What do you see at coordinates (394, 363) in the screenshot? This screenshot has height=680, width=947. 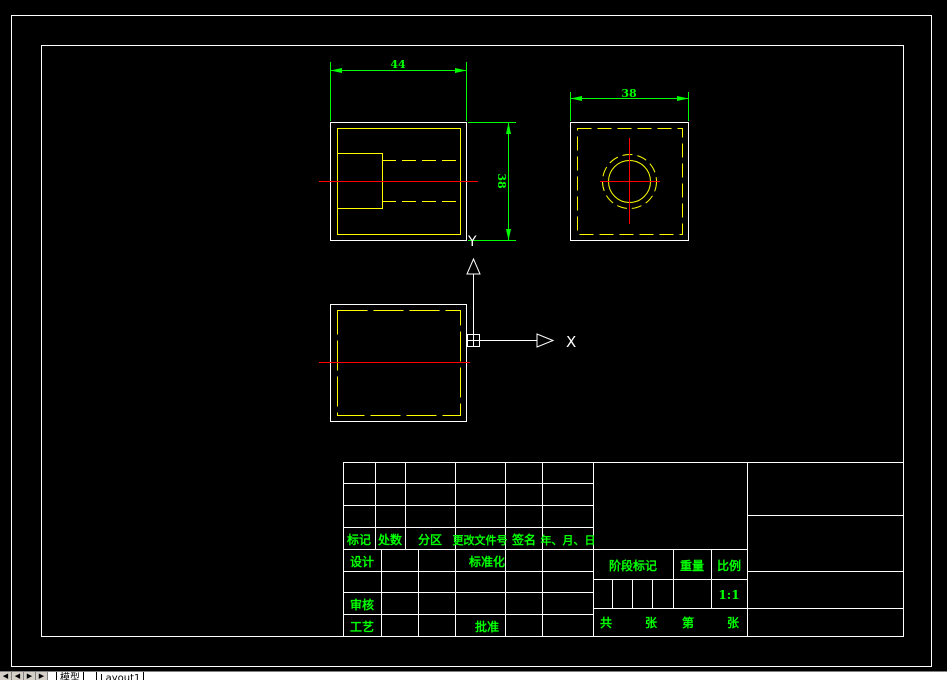 I see `top-view` at bounding box center [394, 363].